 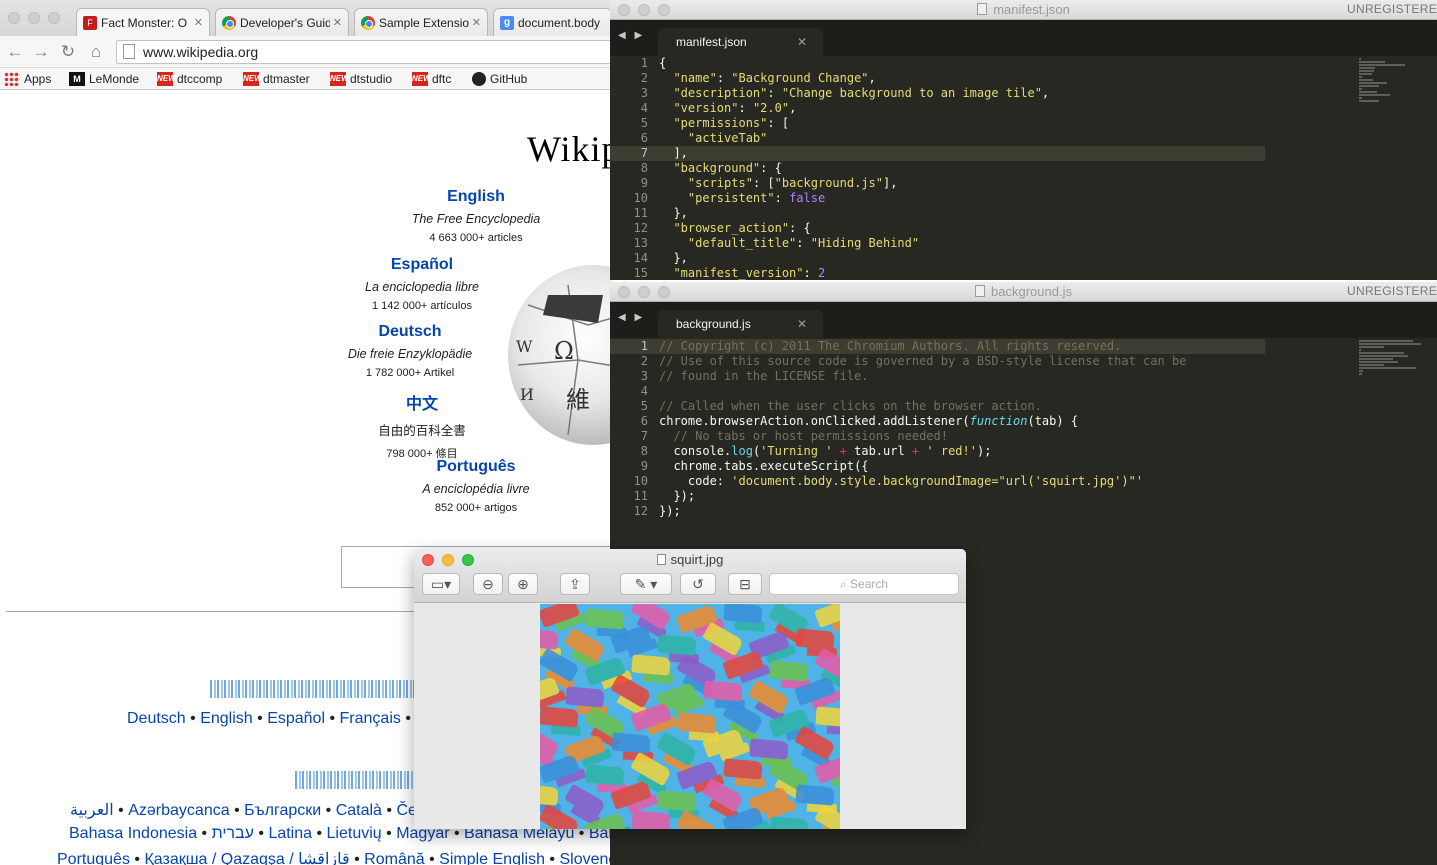 What do you see at coordinates (575, 584) in the screenshot?
I see `share-icon: ⇪` at bounding box center [575, 584].